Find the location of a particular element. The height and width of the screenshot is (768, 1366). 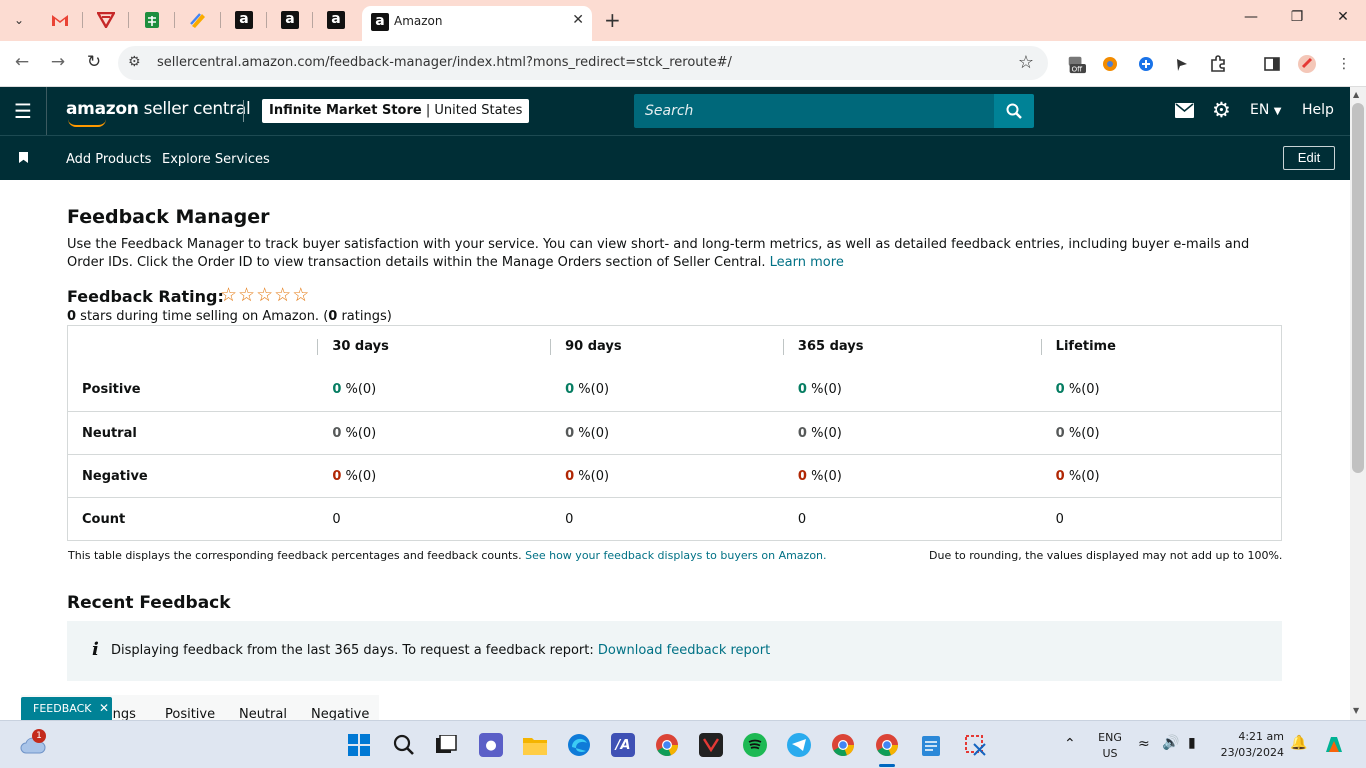

notepad-icon is located at coordinates (931, 745).